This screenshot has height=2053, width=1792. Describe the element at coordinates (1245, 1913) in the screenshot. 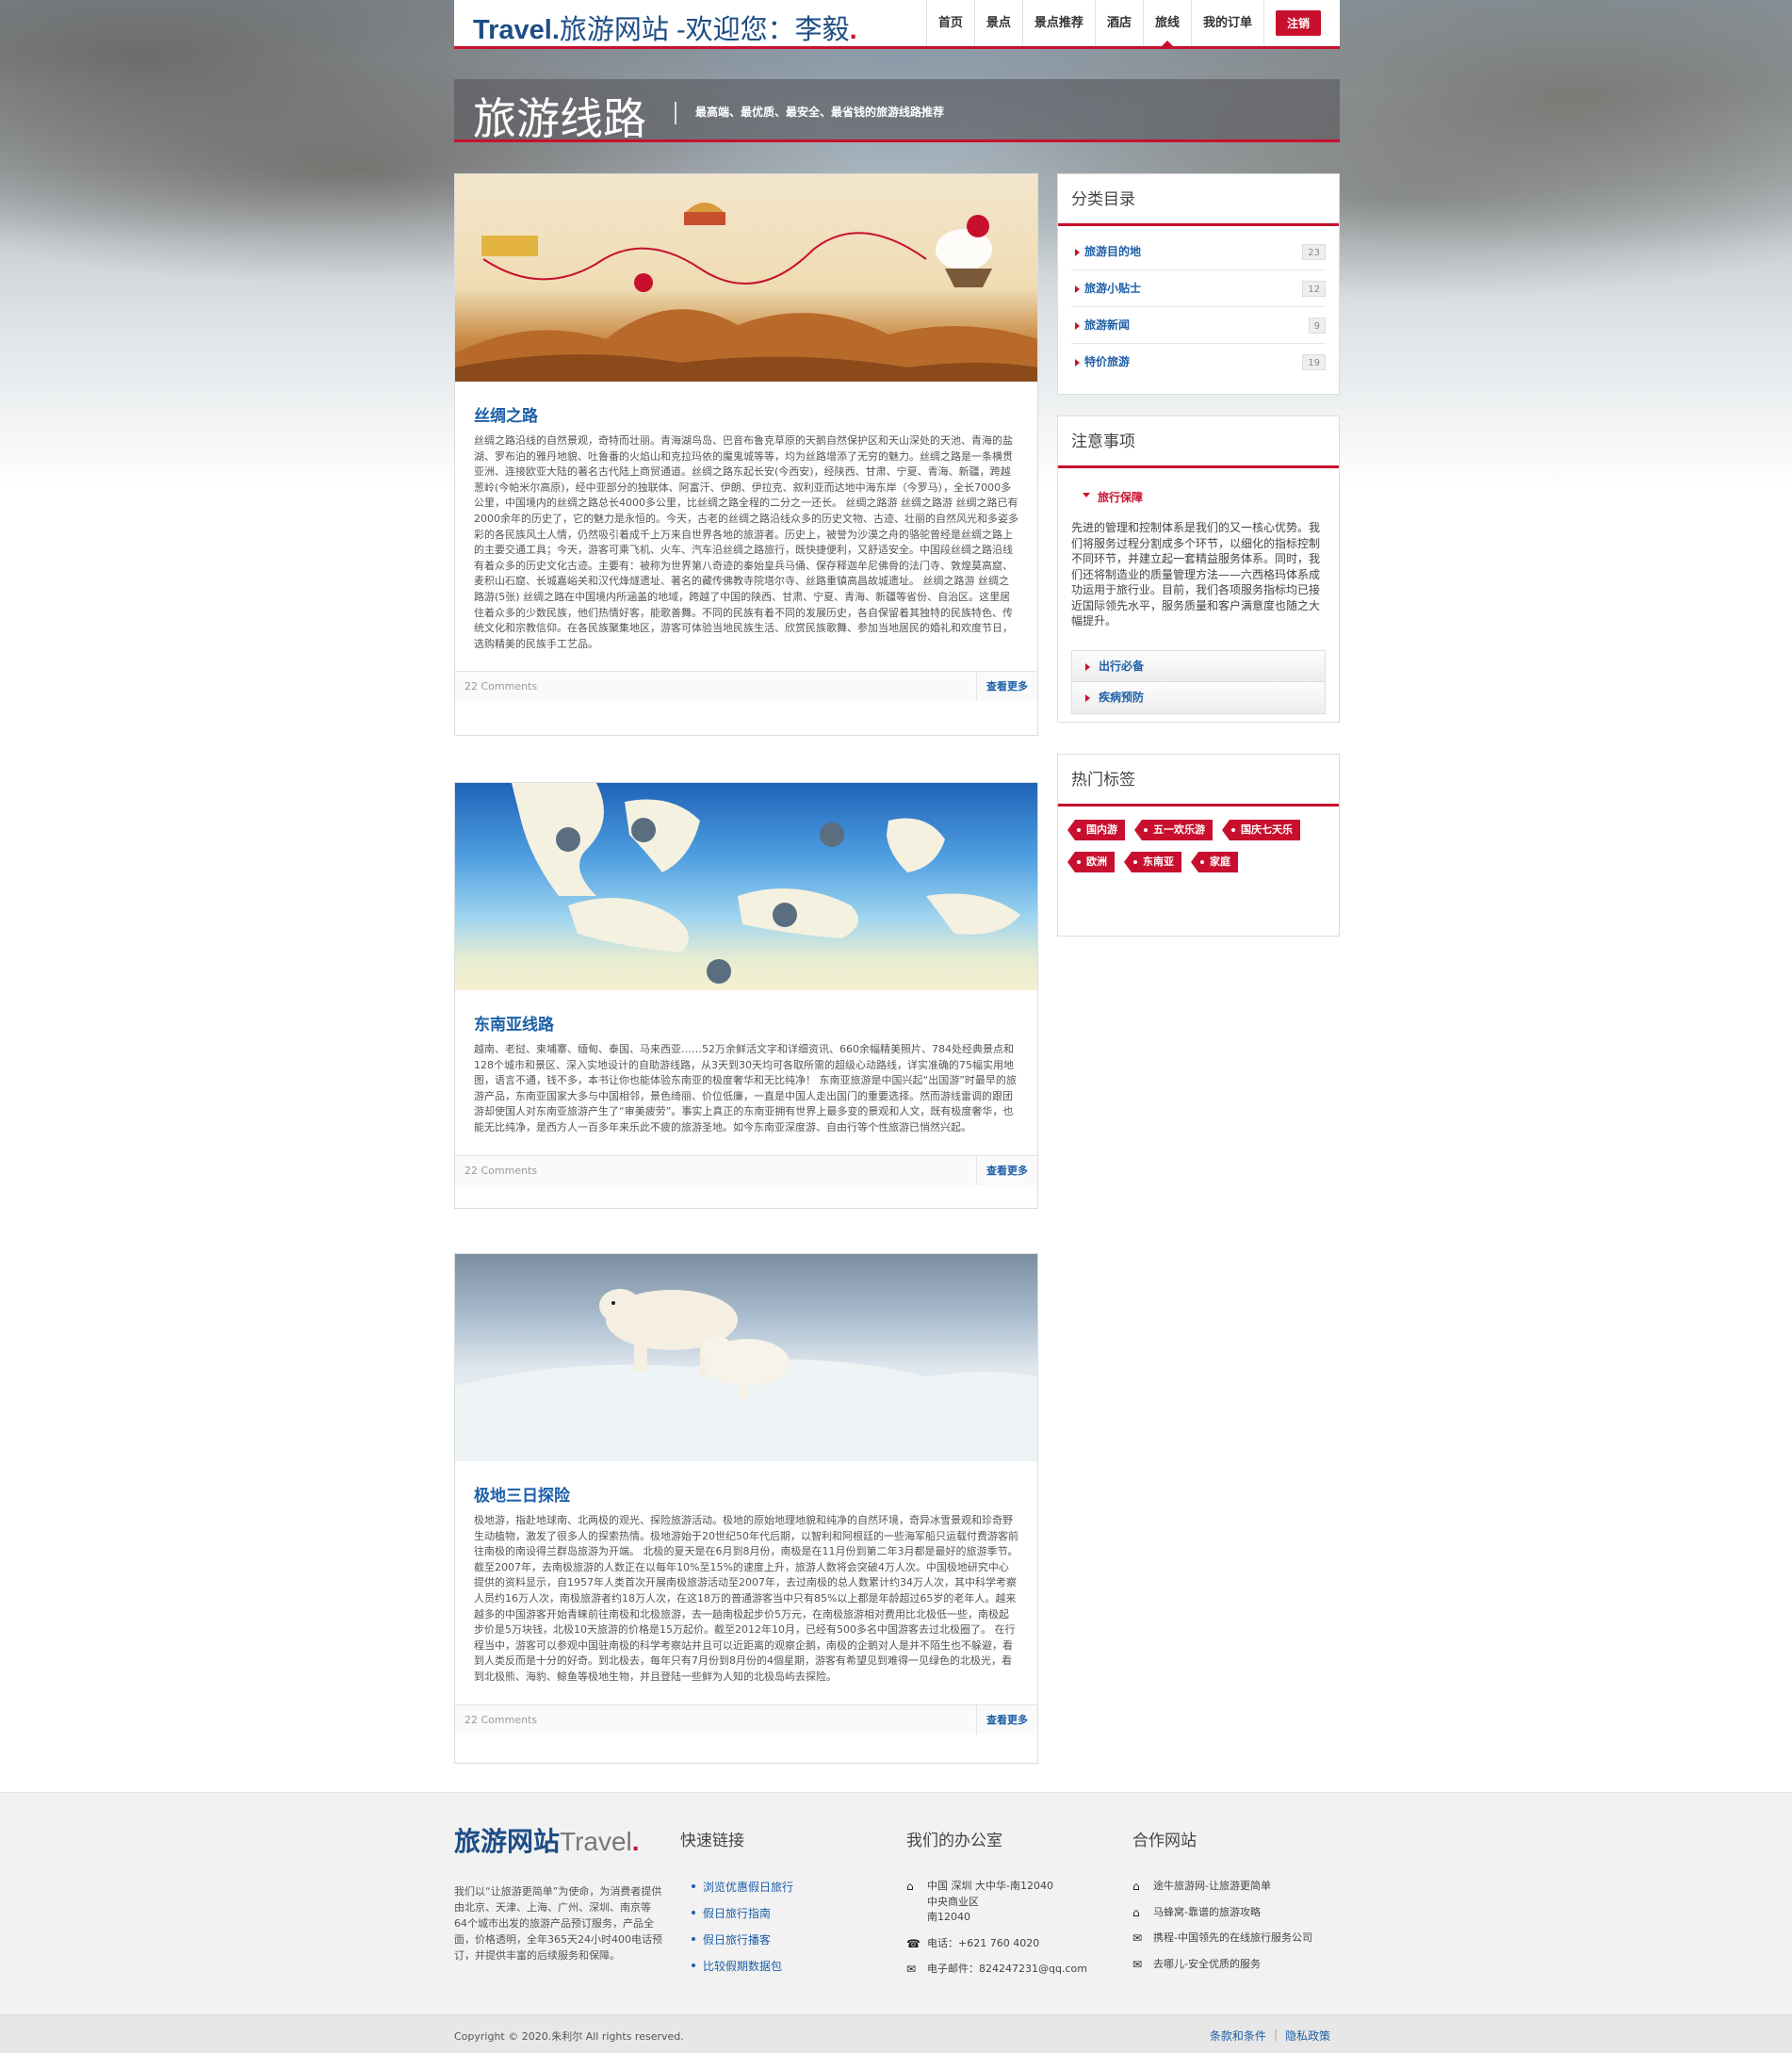

I see `partner-link: ⌂ 马蜂窝-靠谱的旅游攻略` at that location.